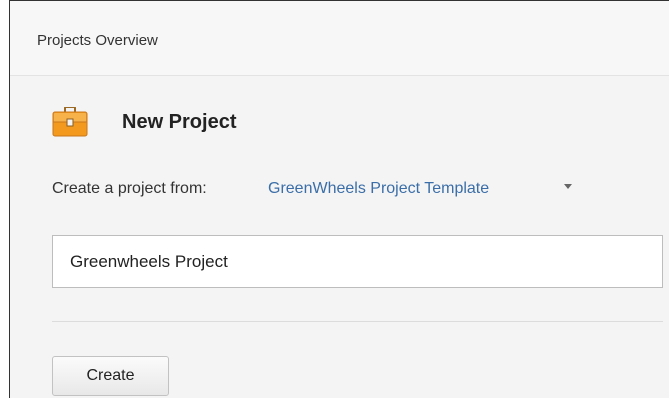  I want to click on new-project-title: New Project, so click(179, 122).